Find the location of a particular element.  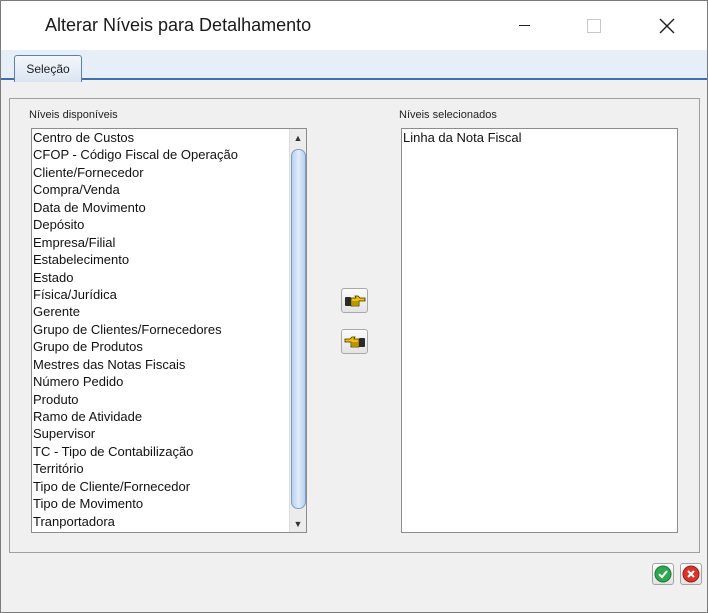

available-level-item: Tranportadora is located at coordinates (160, 521).